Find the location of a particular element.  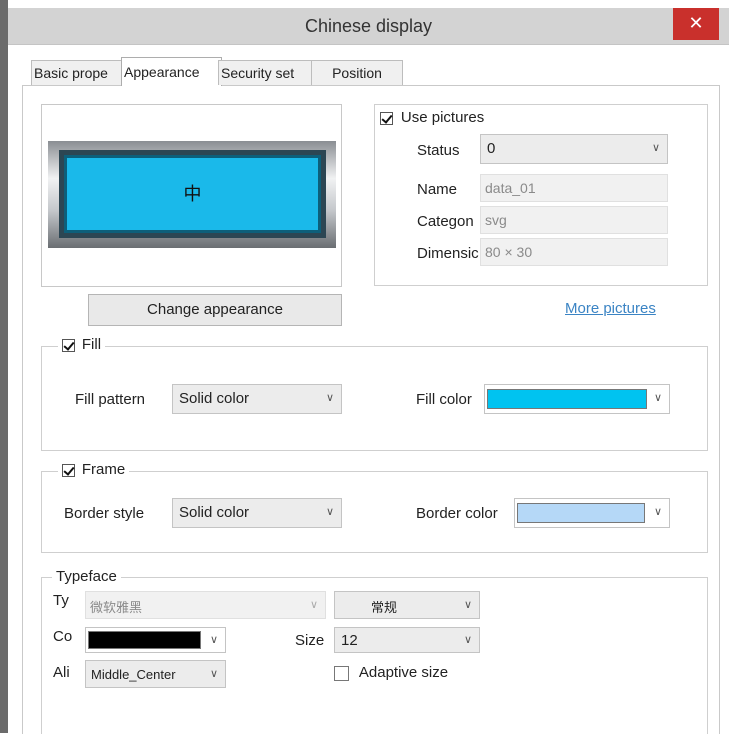

category-field: svg is located at coordinates (574, 220).